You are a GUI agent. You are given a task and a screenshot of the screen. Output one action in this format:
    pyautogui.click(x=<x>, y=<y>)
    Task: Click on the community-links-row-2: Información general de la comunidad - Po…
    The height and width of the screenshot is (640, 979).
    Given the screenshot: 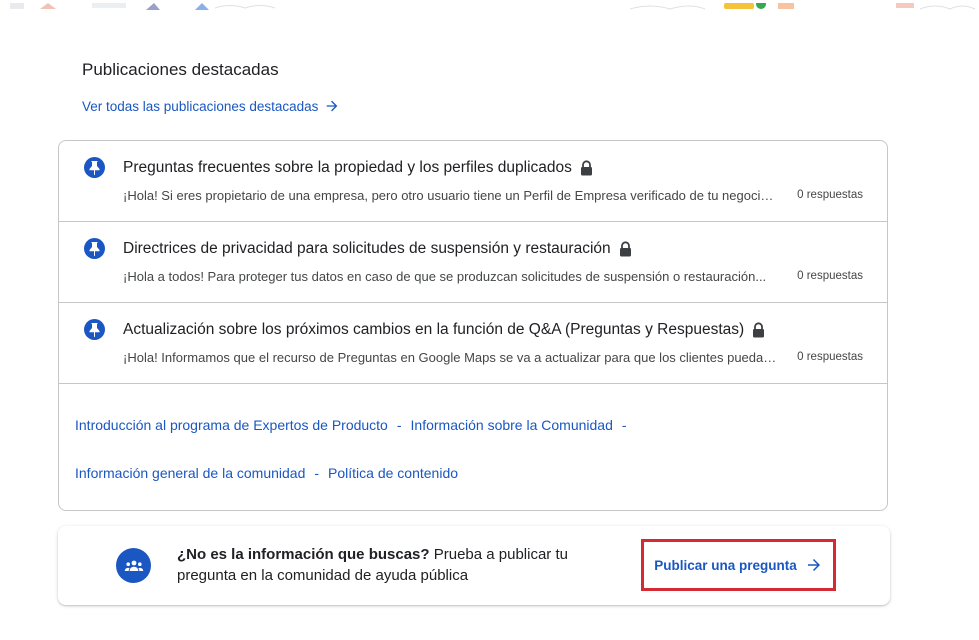 What is the action you would take?
    pyautogui.click(x=355, y=473)
    